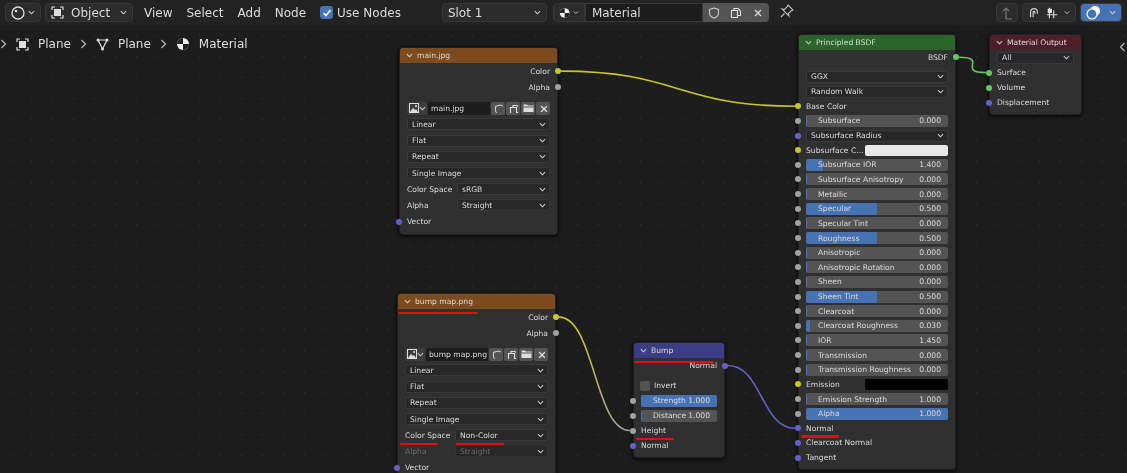  Describe the element at coordinates (877, 252) in the screenshot. I see `node-card` at that location.